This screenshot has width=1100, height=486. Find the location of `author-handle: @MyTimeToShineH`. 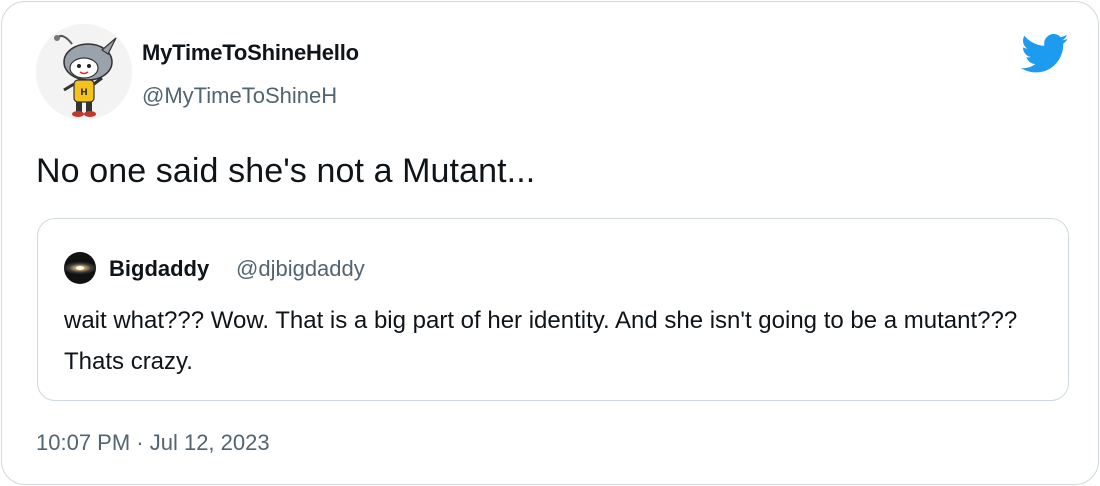

author-handle: @MyTimeToShineH is located at coordinates (239, 96).